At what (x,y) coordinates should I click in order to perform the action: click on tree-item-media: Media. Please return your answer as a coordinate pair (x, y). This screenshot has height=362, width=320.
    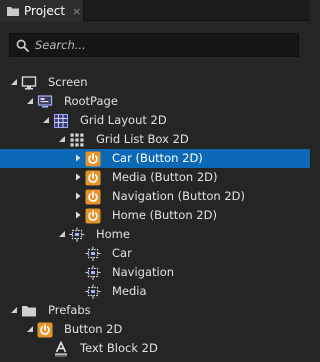
    Looking at the image, I should click on (155, 291).